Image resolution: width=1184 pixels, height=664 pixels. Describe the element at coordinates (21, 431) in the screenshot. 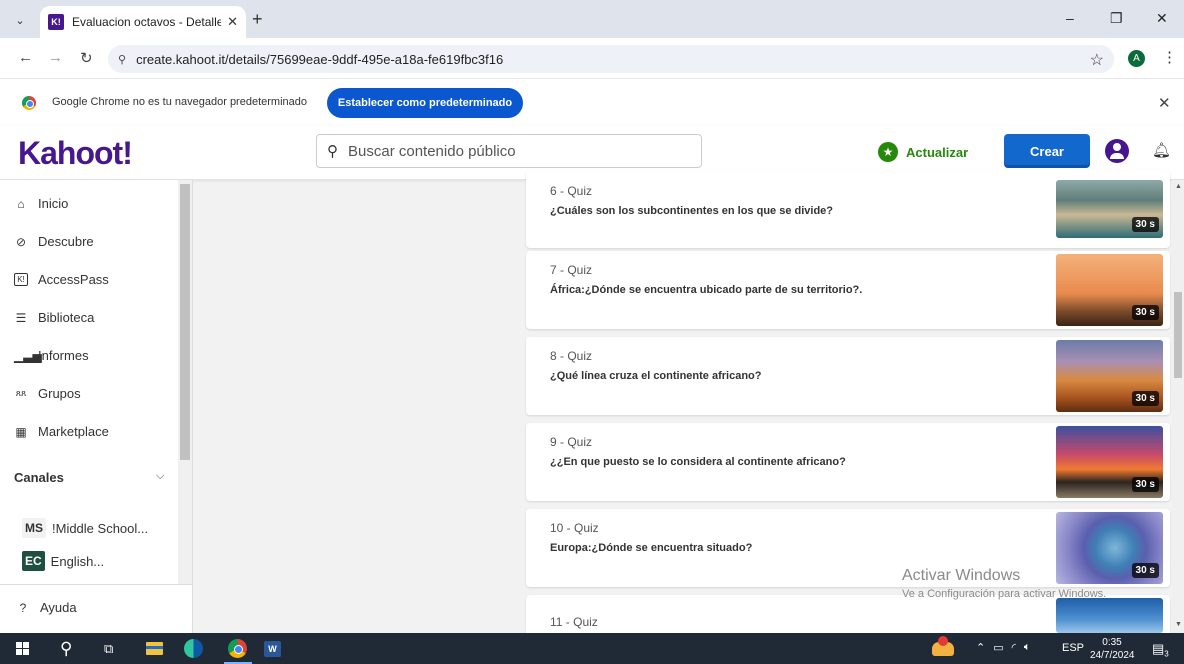

I see `store-icon: ▦` at that location.